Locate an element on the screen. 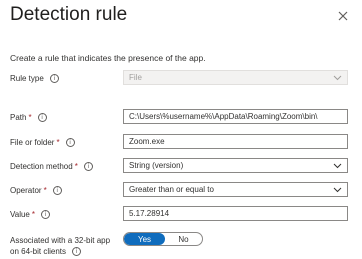 The height and width of the screenshot is (259, 362). path-label-row: Path * i is located at coordinates (28, 117).